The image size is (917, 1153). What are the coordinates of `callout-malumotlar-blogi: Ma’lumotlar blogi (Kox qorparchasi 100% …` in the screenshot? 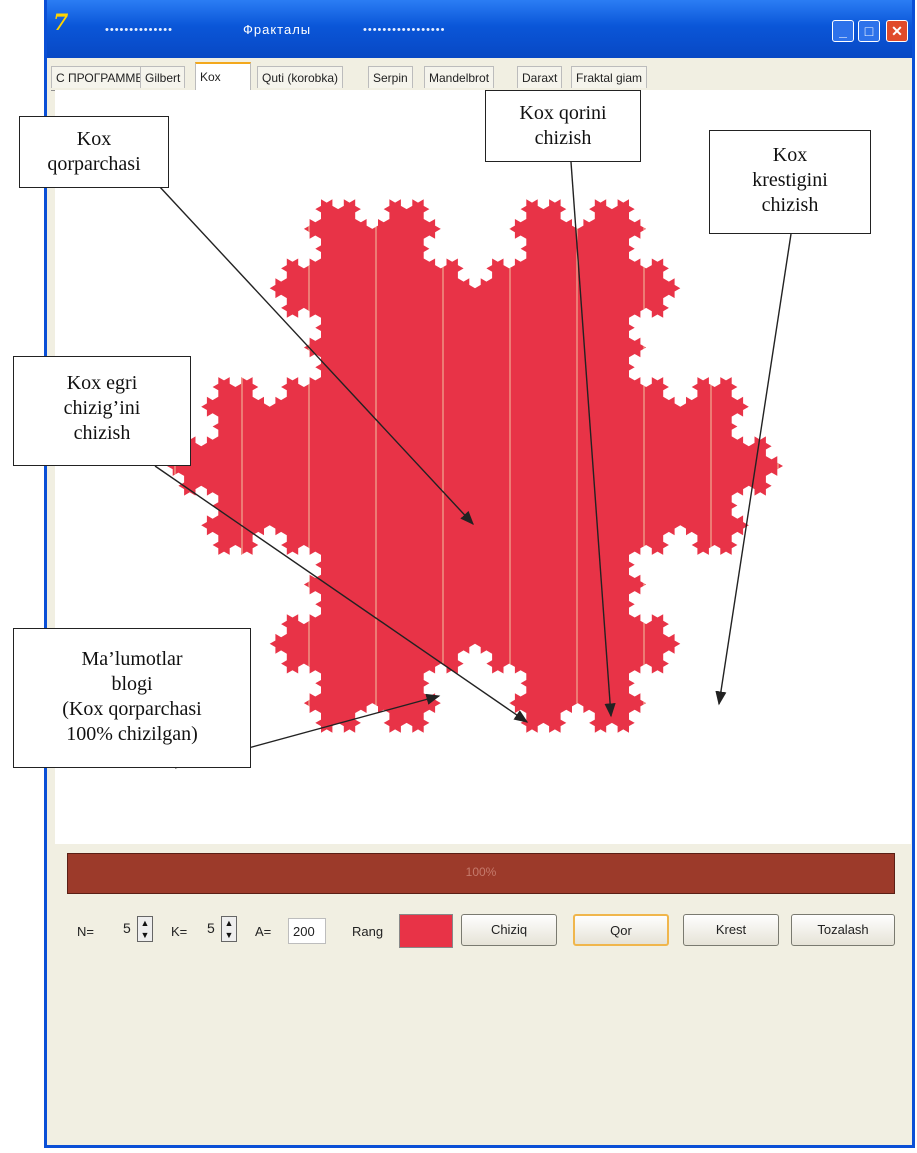 It's located at (132, 698).